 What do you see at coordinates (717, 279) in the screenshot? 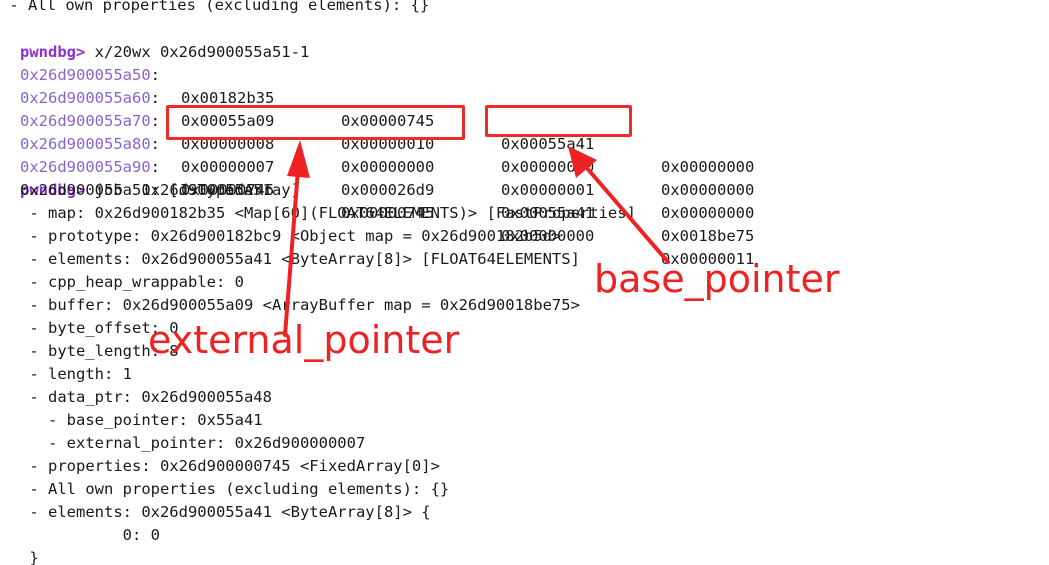
I see `base-pointer-label: base_pointer` at bounding box center [717, 279].